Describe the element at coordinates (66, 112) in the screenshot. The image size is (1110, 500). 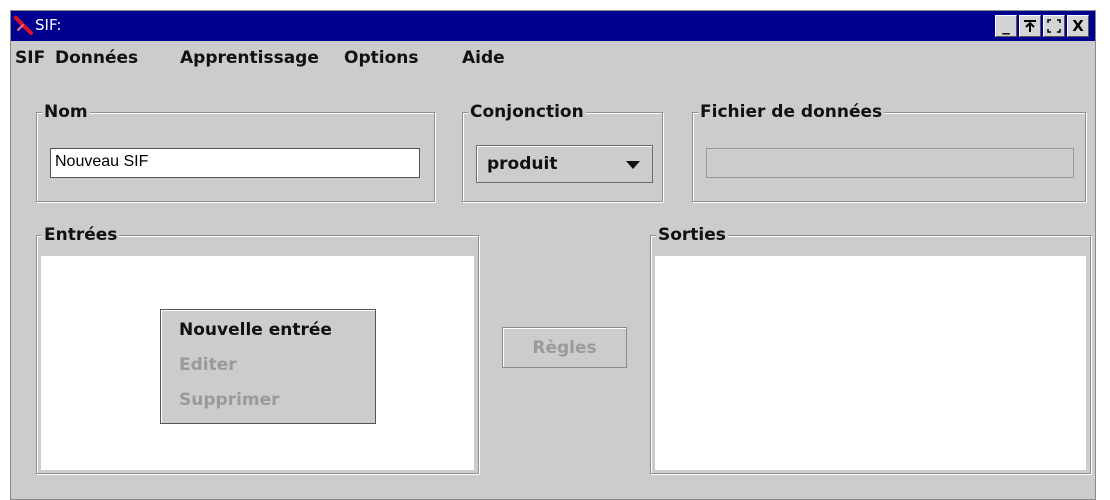
I see `nom-label: Nom` at that location.